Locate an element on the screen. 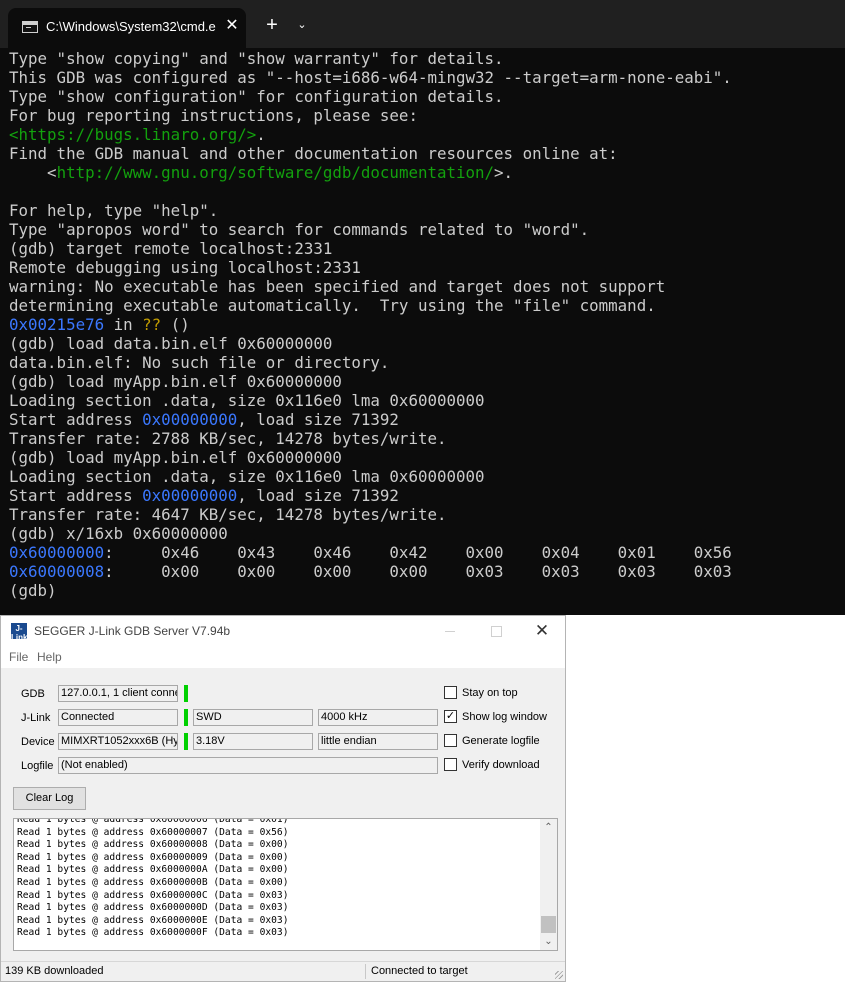 The image size is (845, 982). terminal-line: (gdb) target remote localhost:2331 is located at coordinates (424, 248).